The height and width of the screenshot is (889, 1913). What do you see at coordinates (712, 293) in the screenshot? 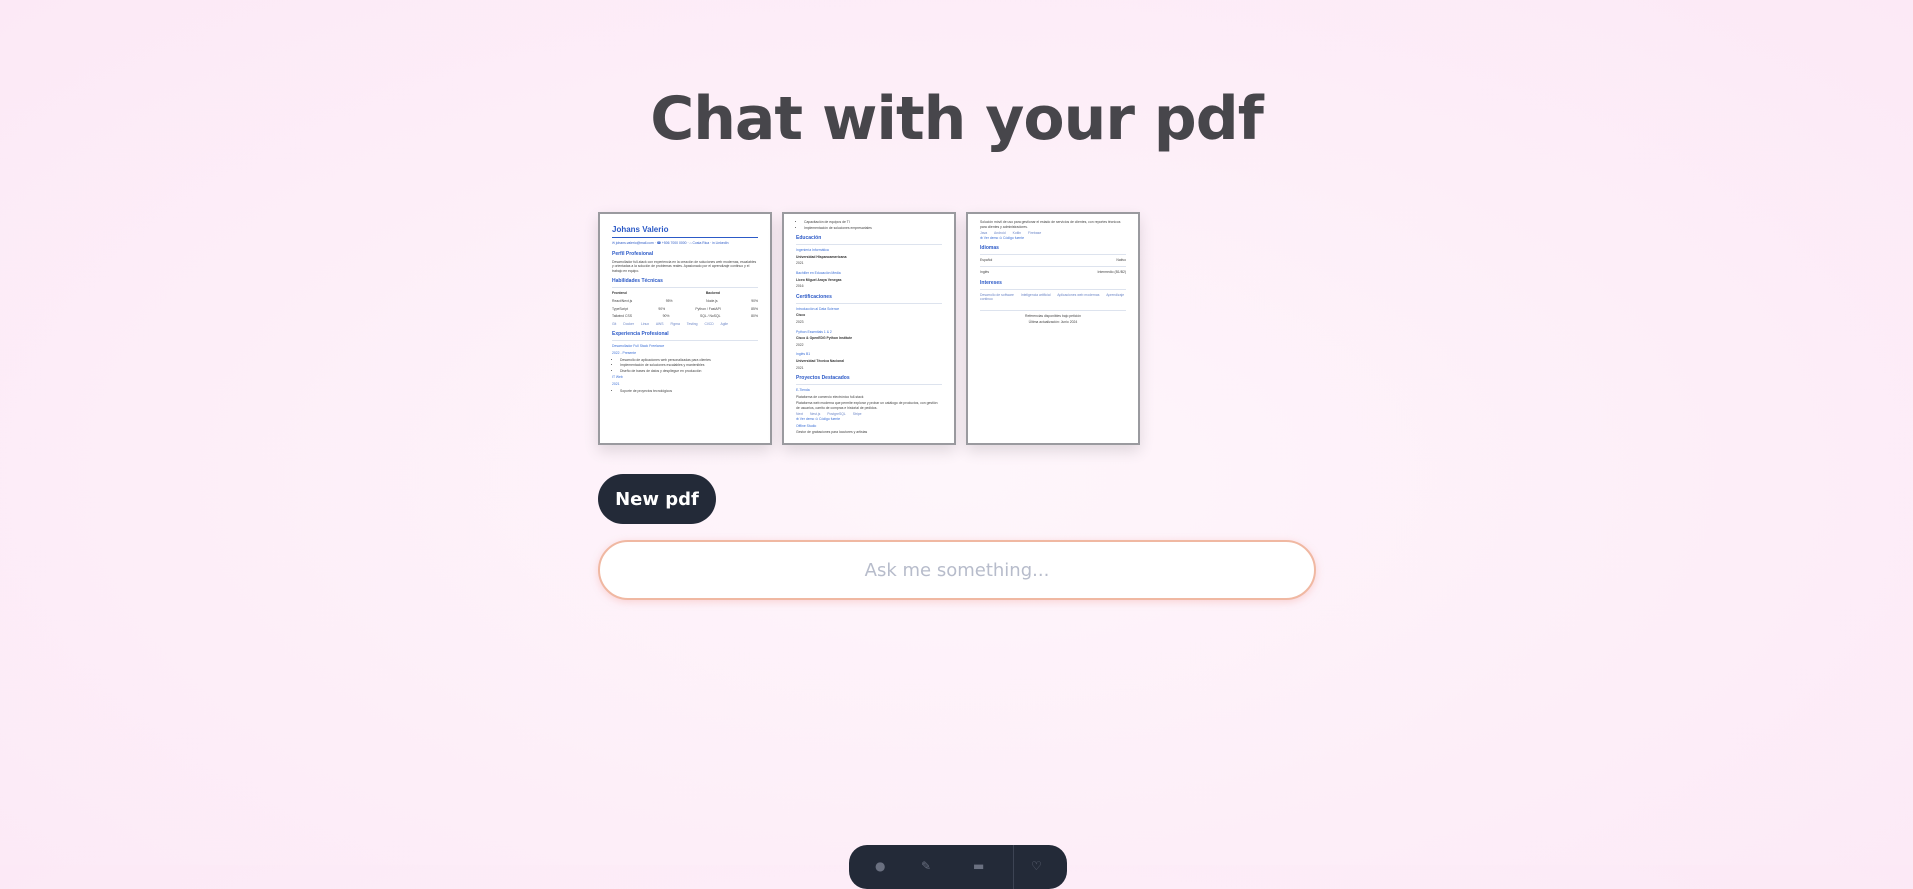
I see `skills-col-label: Backend` at bounding box center [712, 293].